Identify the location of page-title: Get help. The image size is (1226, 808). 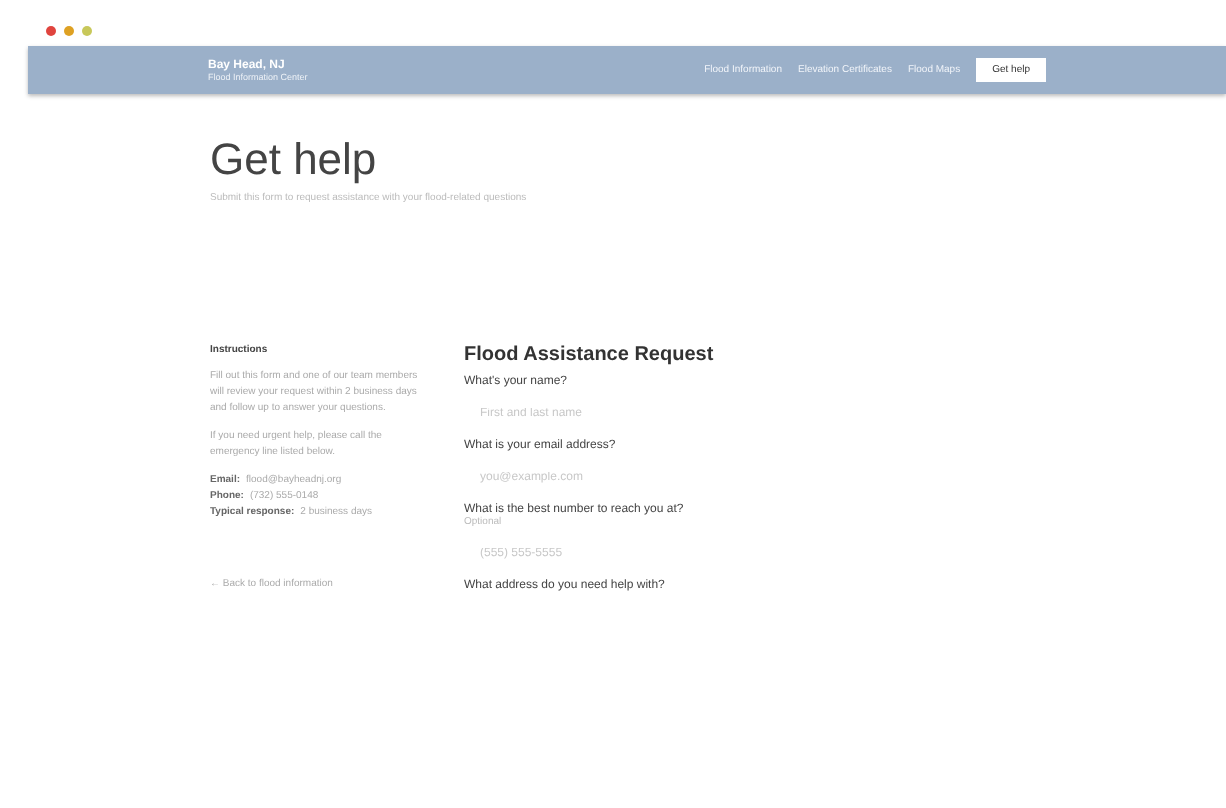
(294, 160).